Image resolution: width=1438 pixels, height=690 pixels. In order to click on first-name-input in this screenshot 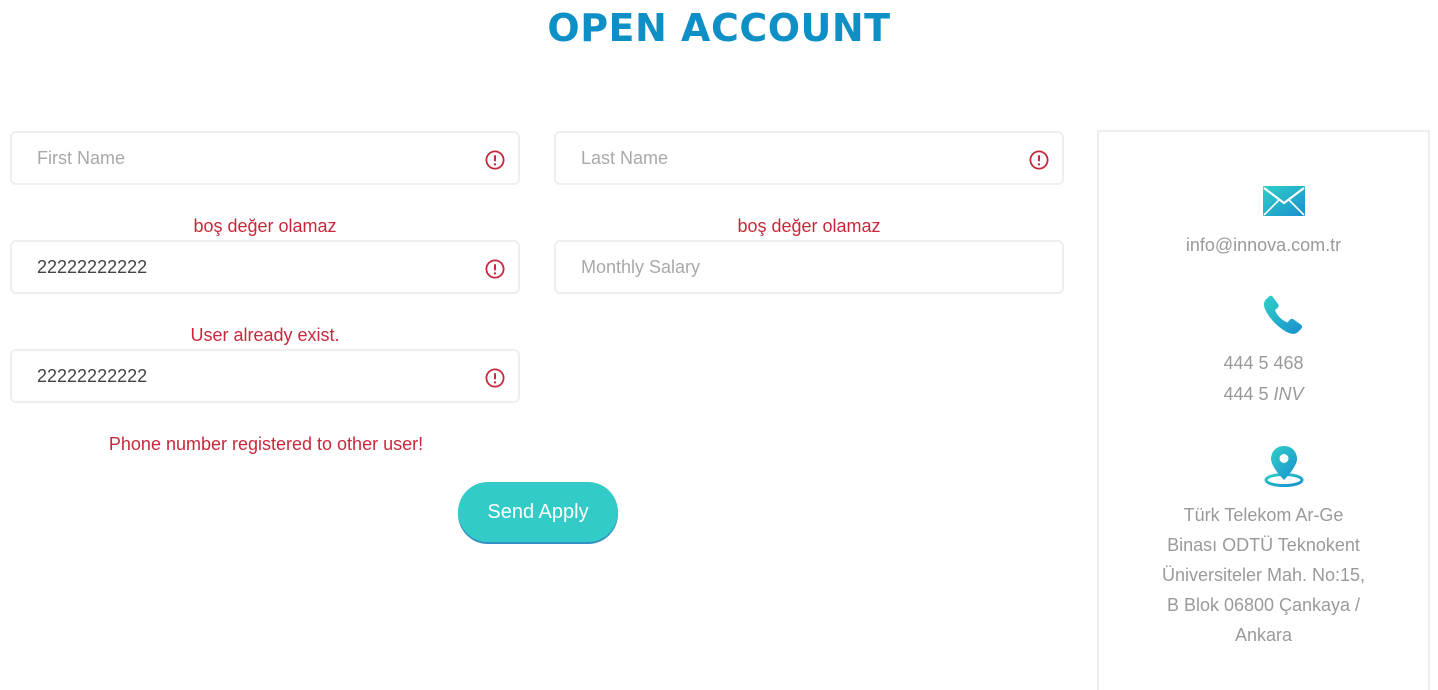, I will do `click(265, 158)`.